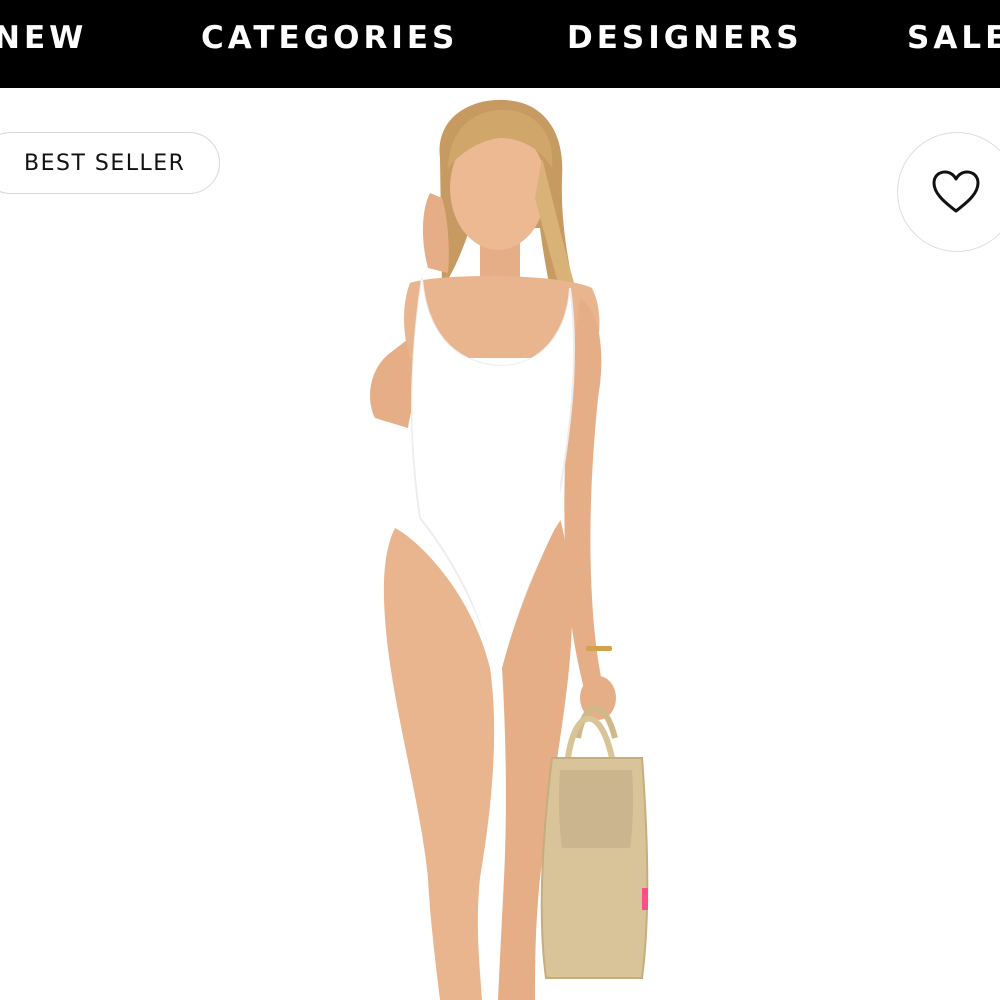 The width and height of the screenshot is (1000, 1000). I want to click on best-seller-badge: BEST SELLER, so click(110, 163).